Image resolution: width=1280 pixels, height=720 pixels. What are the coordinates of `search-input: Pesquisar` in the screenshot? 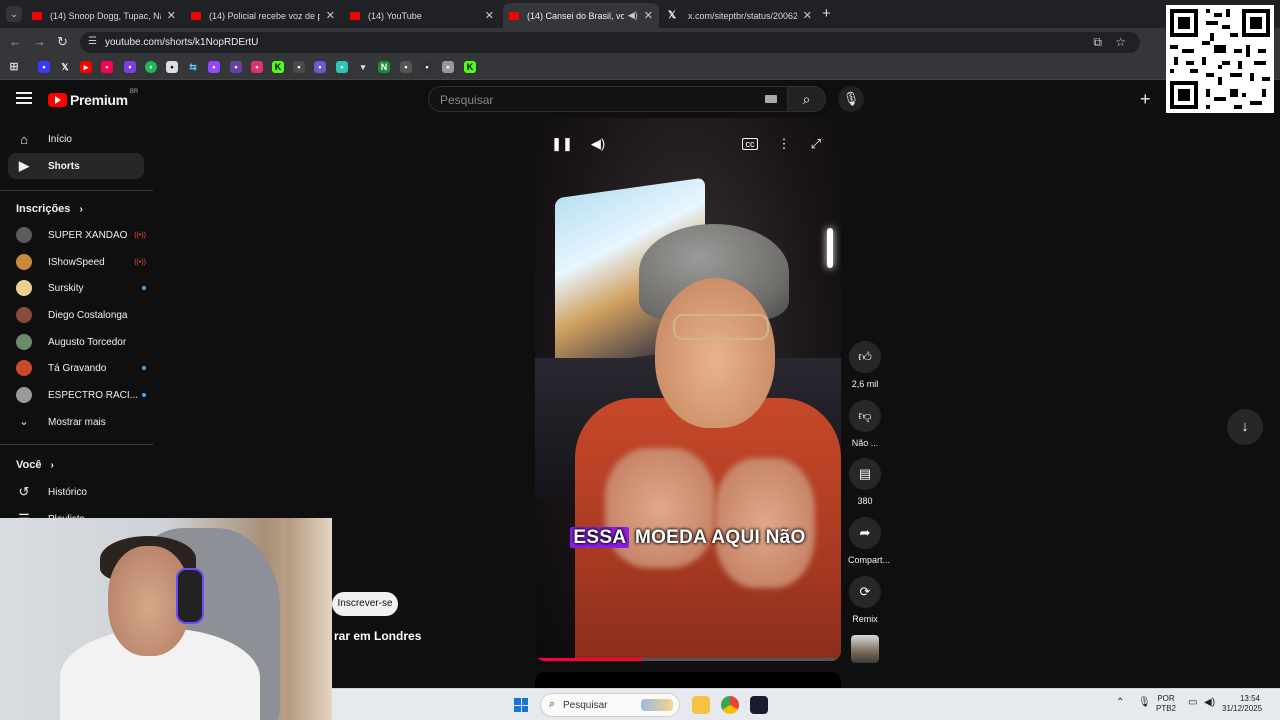 It's located at (608, 99).